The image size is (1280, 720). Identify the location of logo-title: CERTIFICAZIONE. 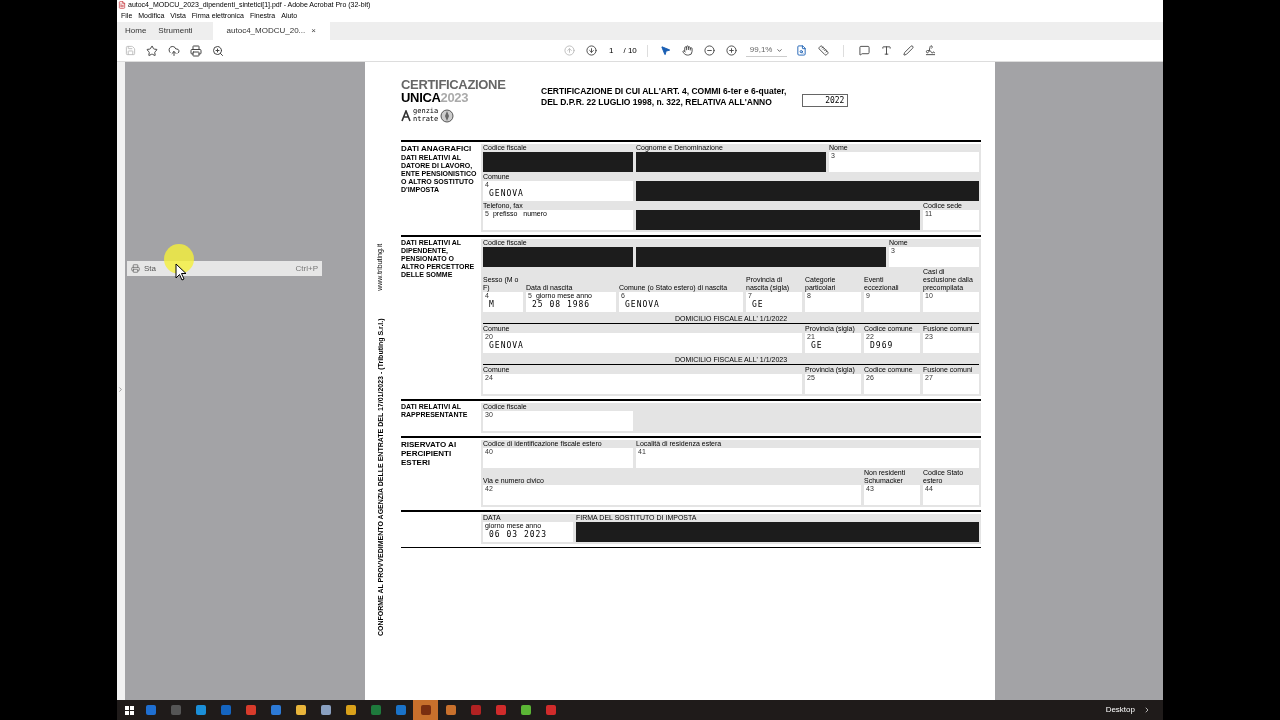
(454, 84).